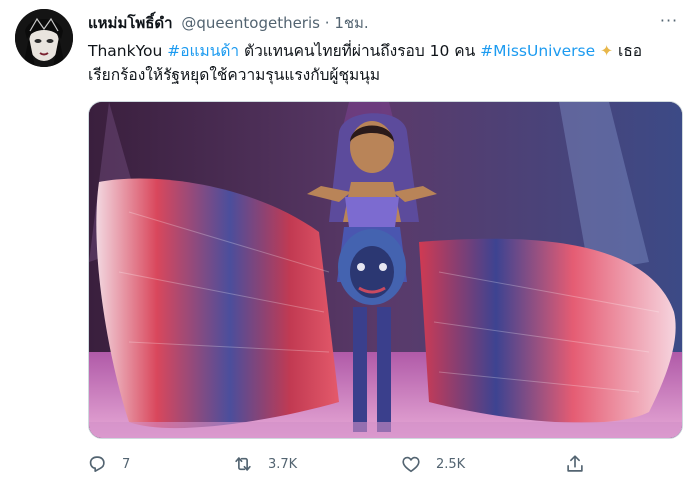 The width and height of the screenshot is (700, 482). I want to click on share-button, so click(575, 464).